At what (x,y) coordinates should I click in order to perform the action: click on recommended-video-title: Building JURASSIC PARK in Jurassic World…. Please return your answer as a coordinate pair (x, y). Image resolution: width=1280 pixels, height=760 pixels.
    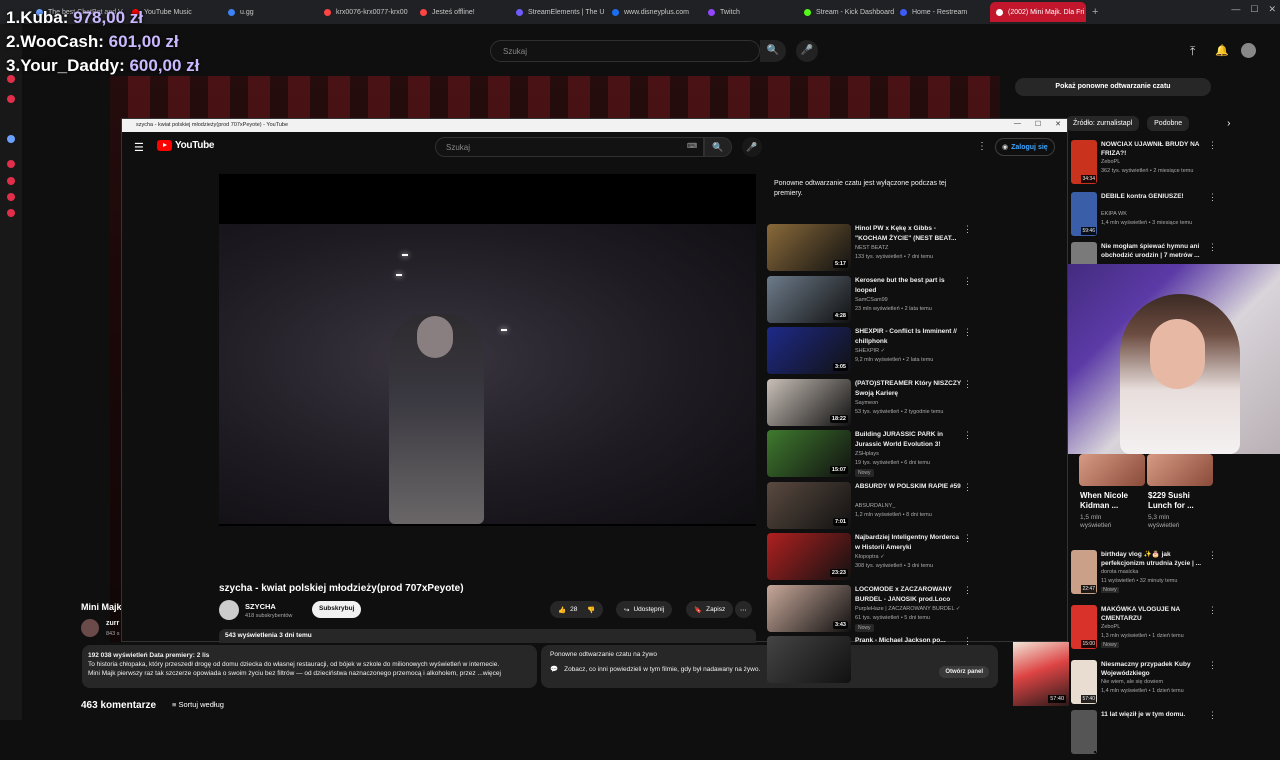
    Looking at the image, I should click on (909, 440).